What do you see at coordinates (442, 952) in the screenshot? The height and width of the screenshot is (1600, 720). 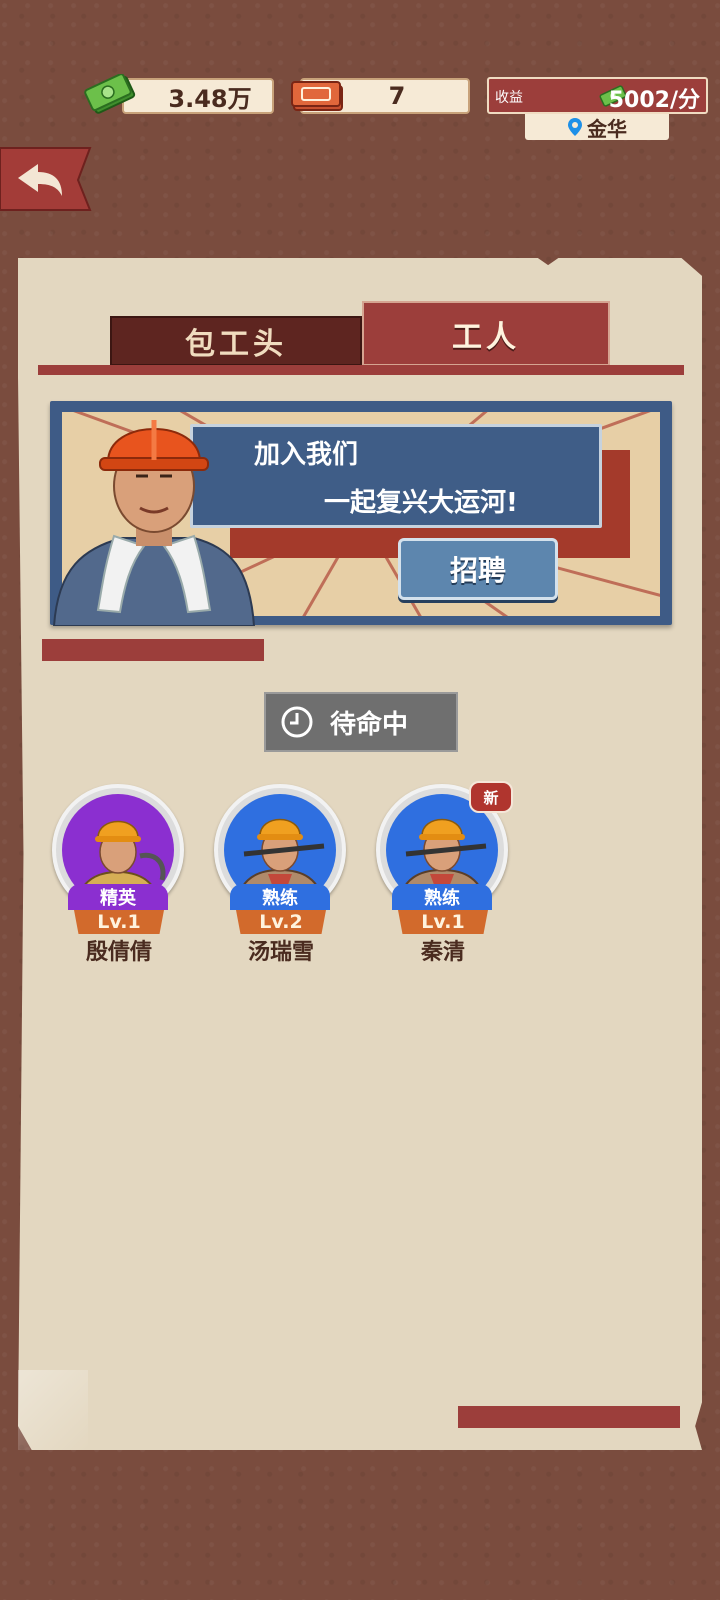 I see `worker-name: 秦清` at bounding box center [442, 952].